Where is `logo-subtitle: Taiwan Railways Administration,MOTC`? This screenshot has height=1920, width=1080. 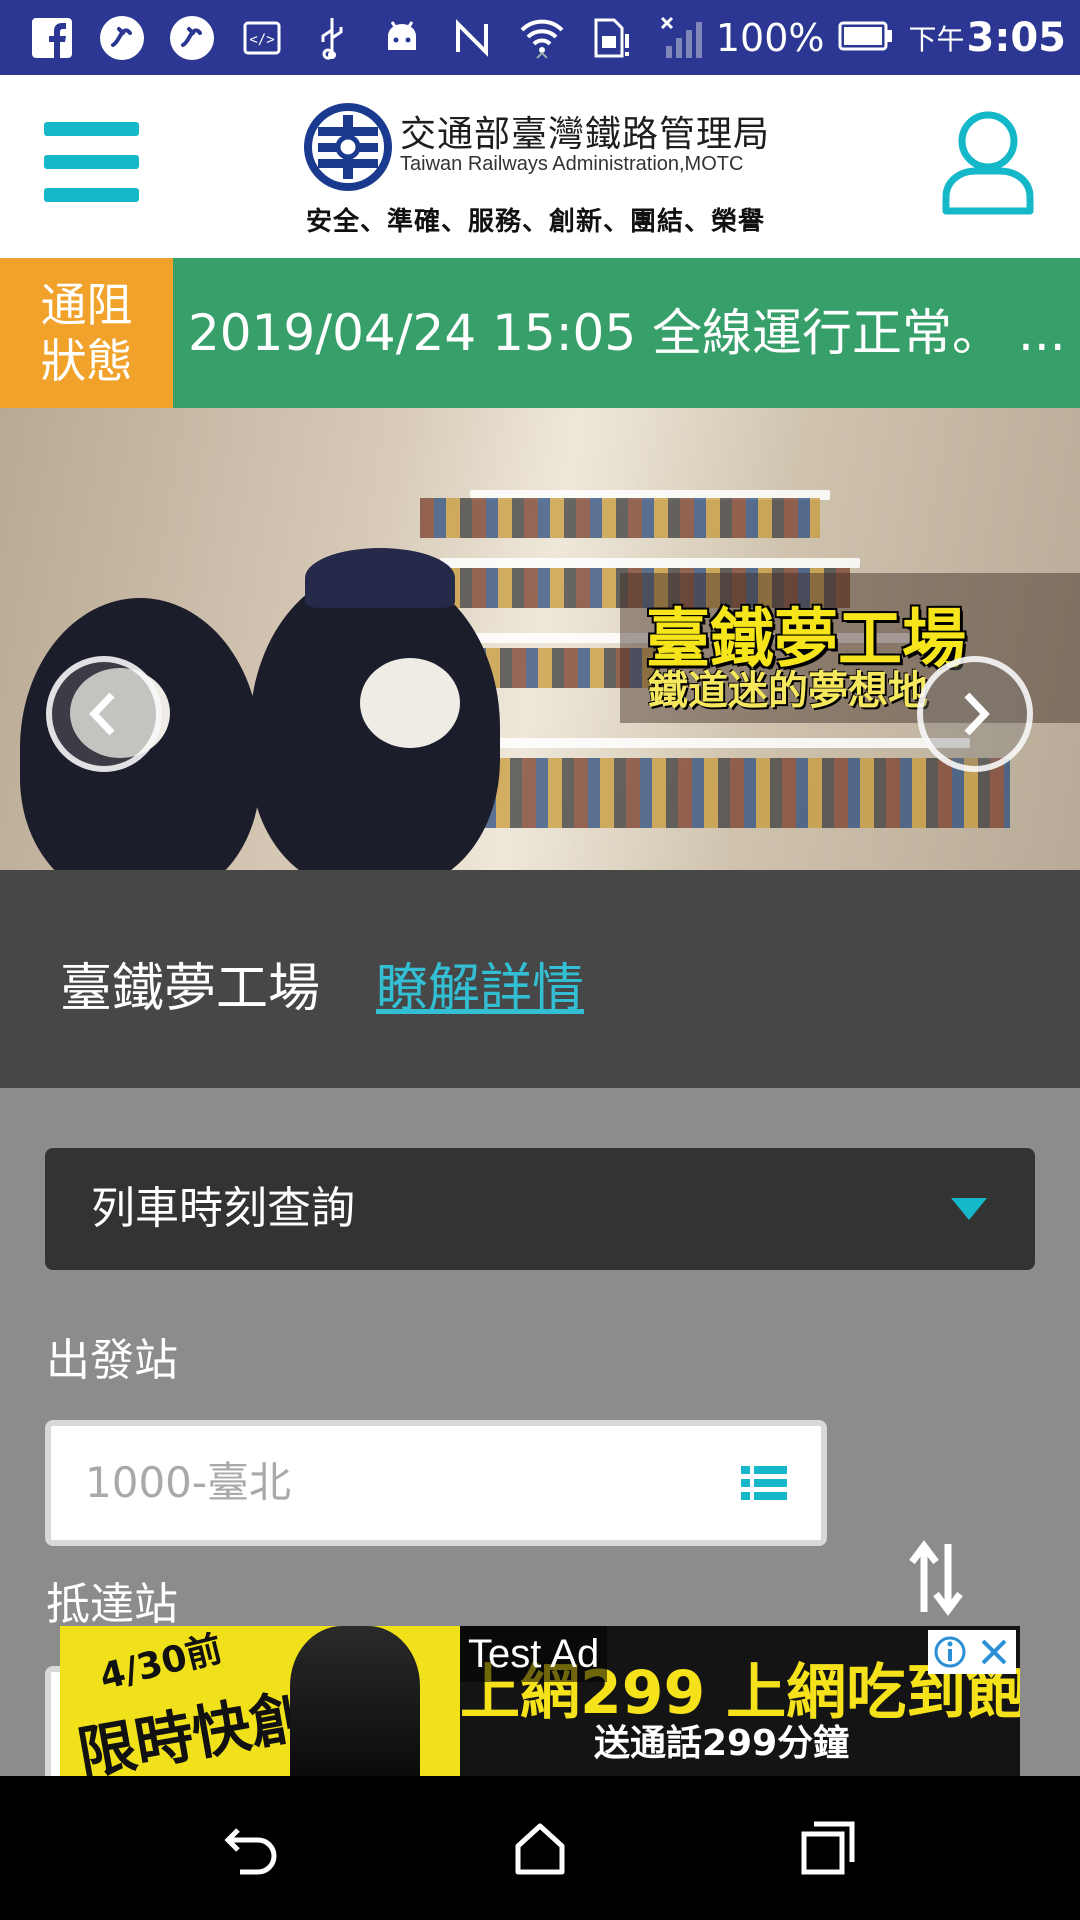
logo-subtitle: Taiwan Railways Administration,MOTC is located at coordinates (572, 164).